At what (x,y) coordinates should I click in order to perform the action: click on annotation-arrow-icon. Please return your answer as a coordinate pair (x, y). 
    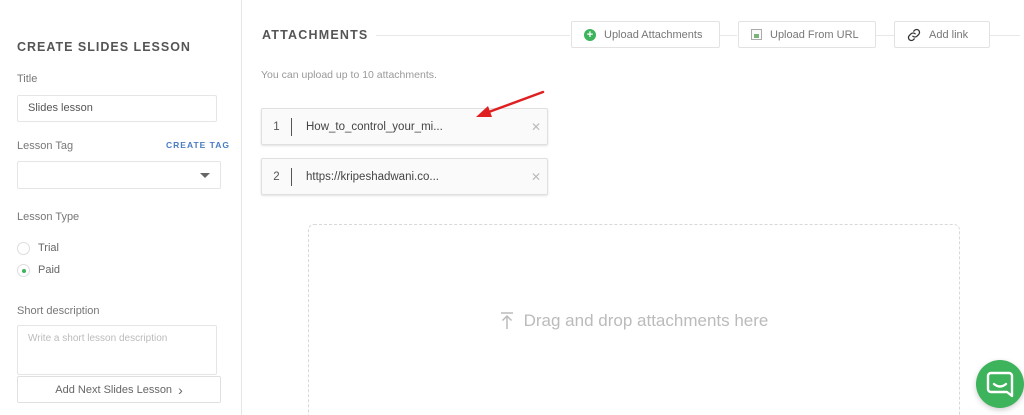
    Looking at the image, I should click on (510, 103).